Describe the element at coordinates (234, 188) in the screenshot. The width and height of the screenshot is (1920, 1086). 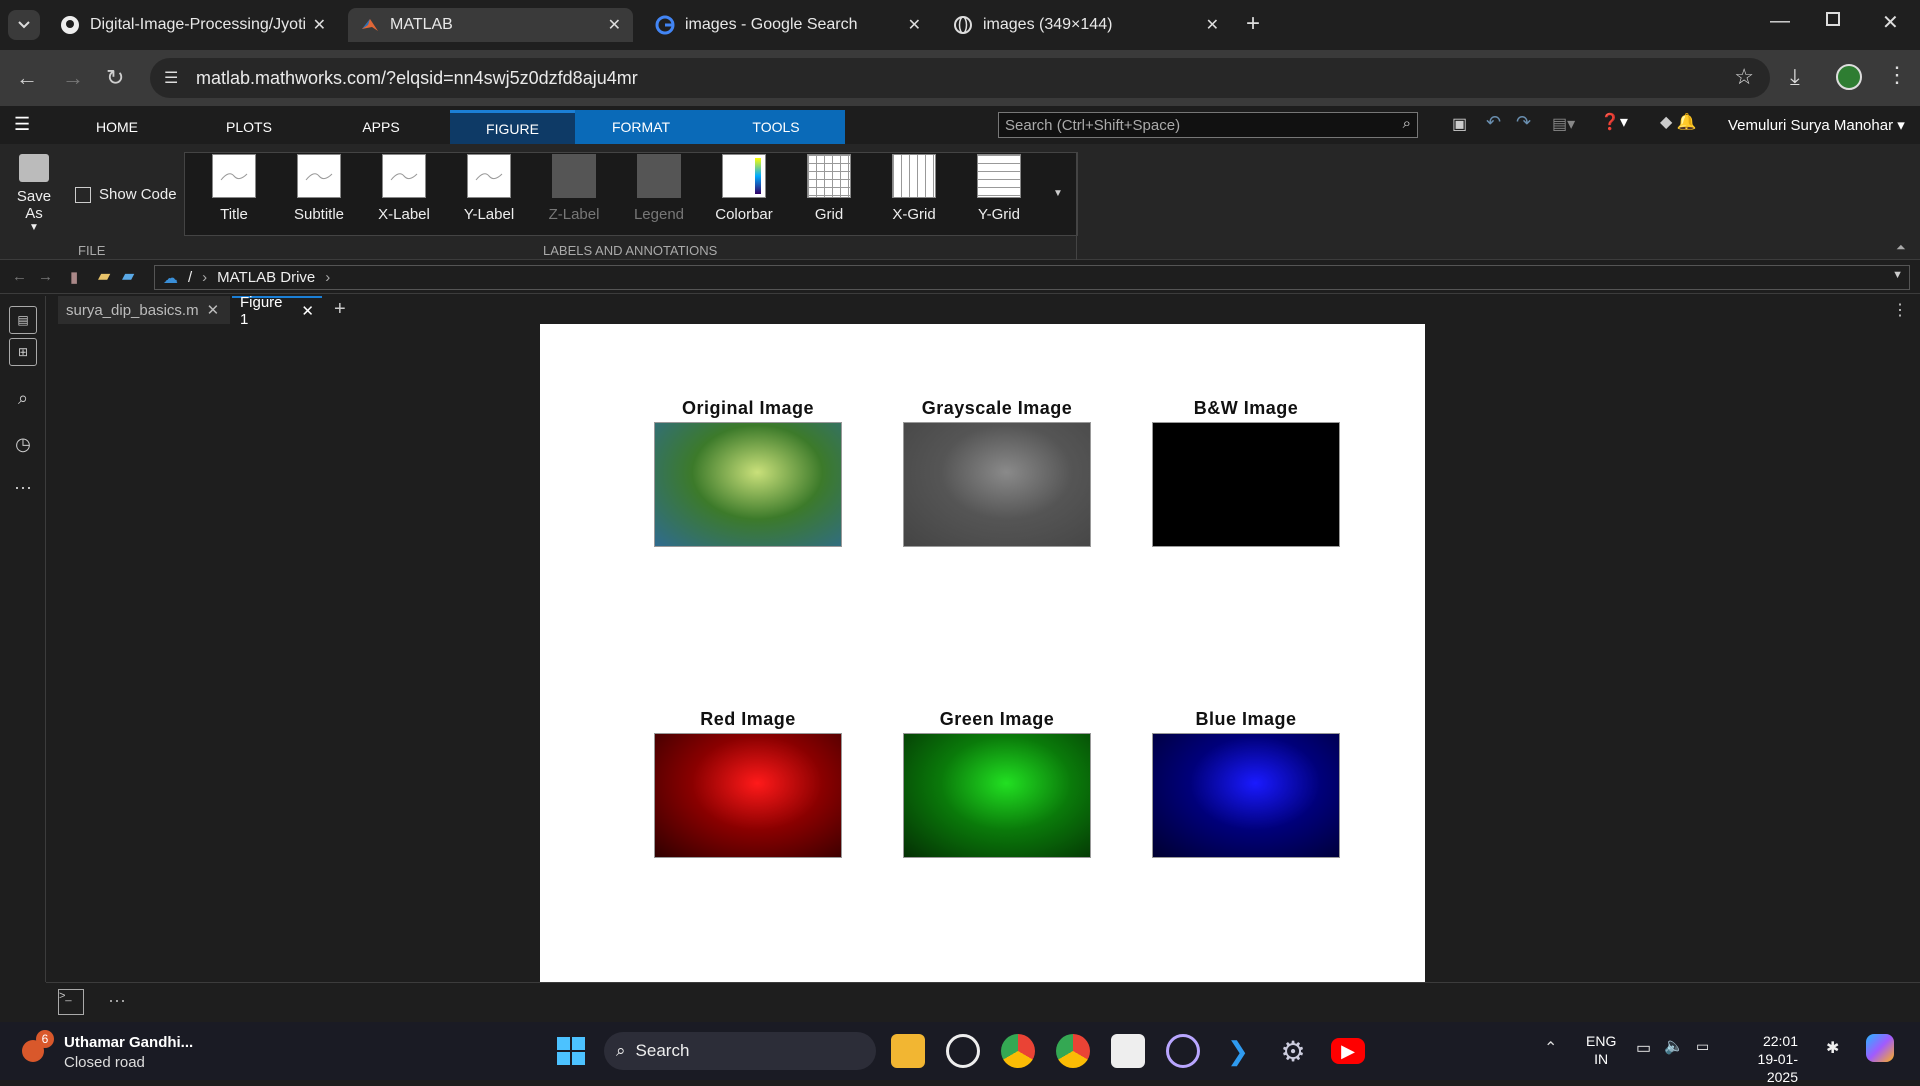
I see `title-button: Title` at that location.